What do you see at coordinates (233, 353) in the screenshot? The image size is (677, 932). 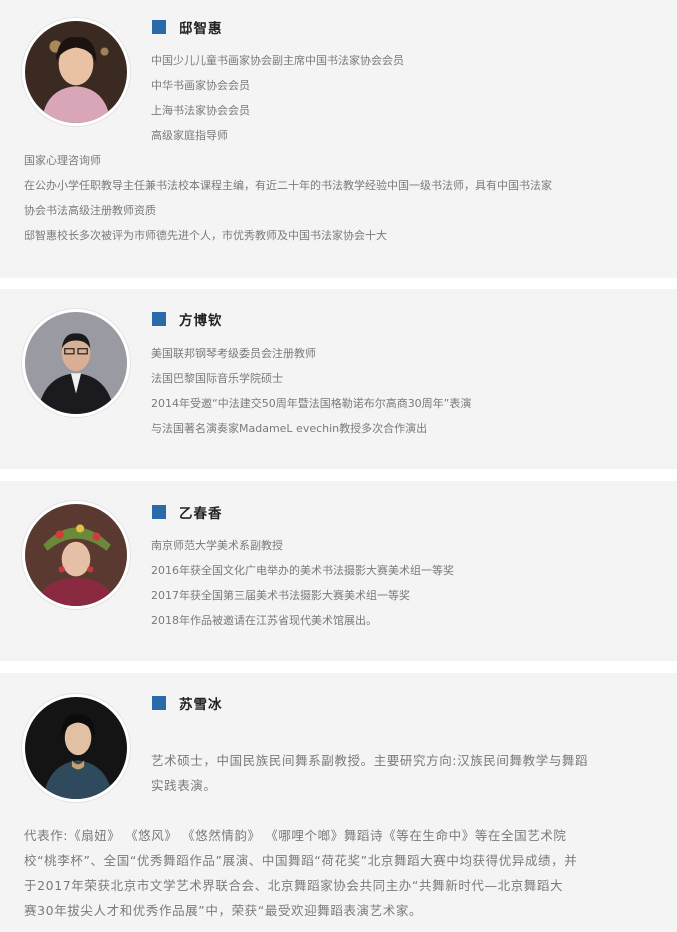 I see `bio-line: 美国联邦钢琴考级委员会注册教师` at bounding box center [233, 353].